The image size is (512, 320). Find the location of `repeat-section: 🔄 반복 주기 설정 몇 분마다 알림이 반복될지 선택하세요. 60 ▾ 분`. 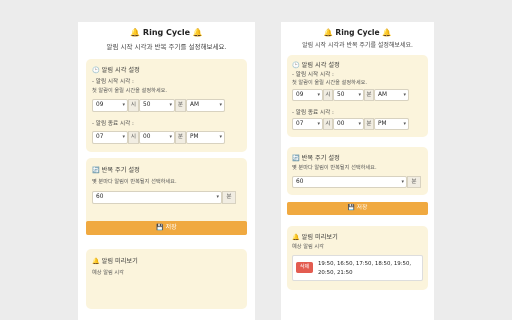

repeat-section: 🔄 반복 주기 설정 몇 분마다 알림이 반복될지 선택하세요. 60 ▾ 분 is located at coordinates (357, 171).